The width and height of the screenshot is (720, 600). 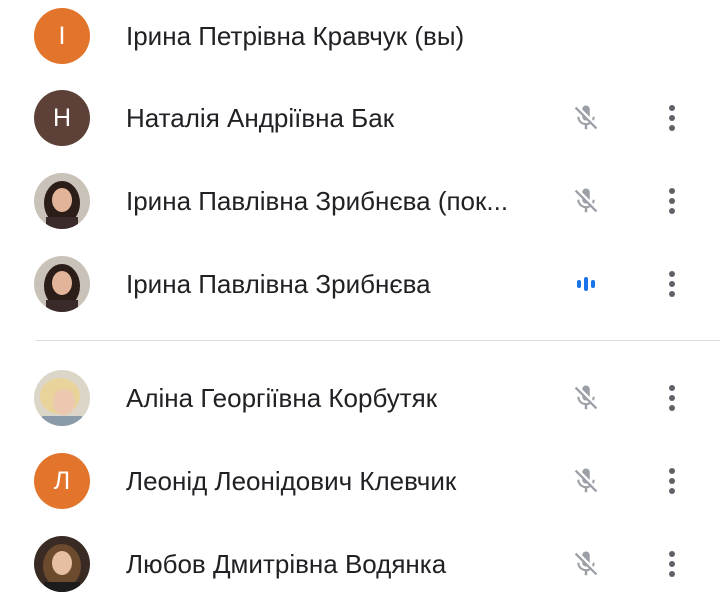 I want to click on avatar: Л, so click(x=62, y=481).